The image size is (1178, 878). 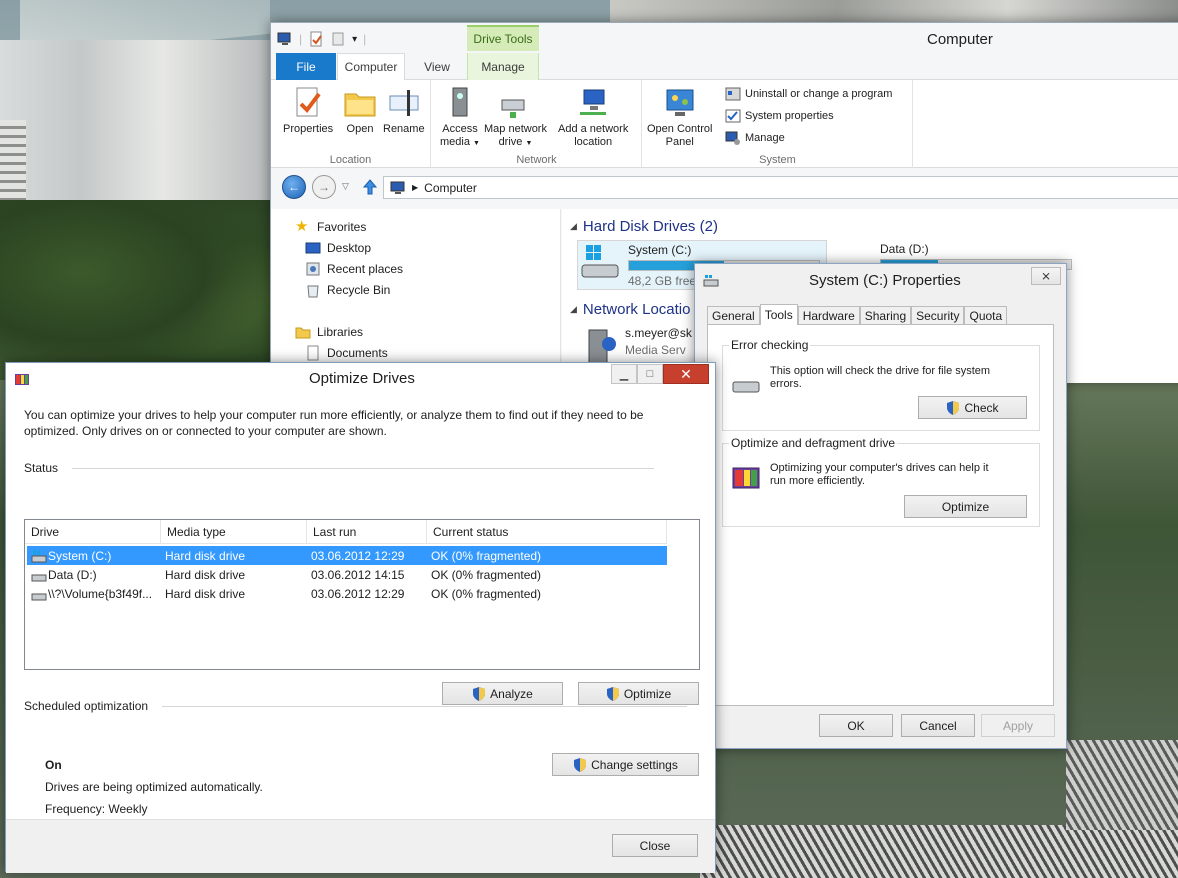 I want to click on open-button: Open, so click(x=360, y=111).